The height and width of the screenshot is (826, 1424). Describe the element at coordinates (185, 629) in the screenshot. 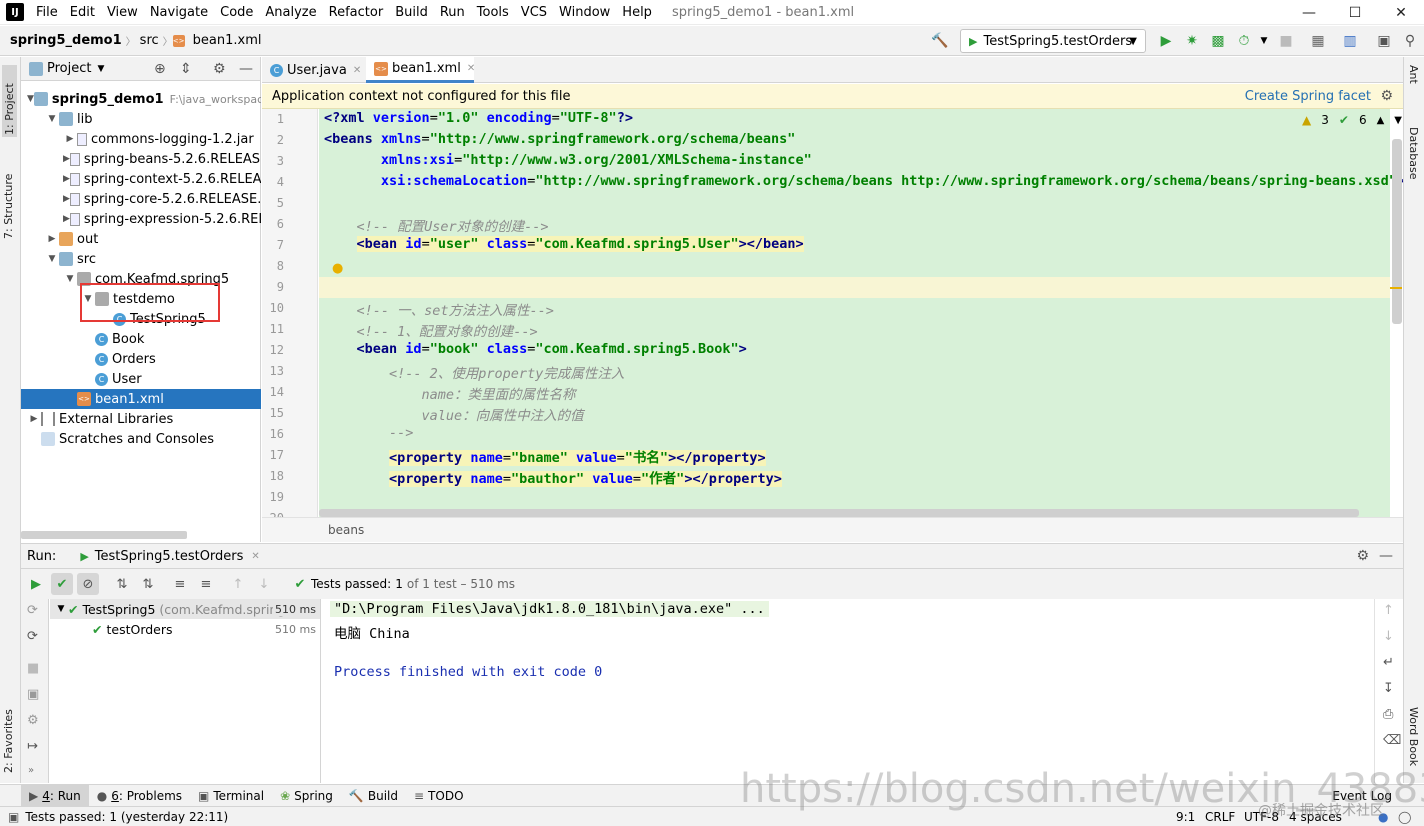

I see `test-case-row: ✔ testOrders 510 ms` at that location.